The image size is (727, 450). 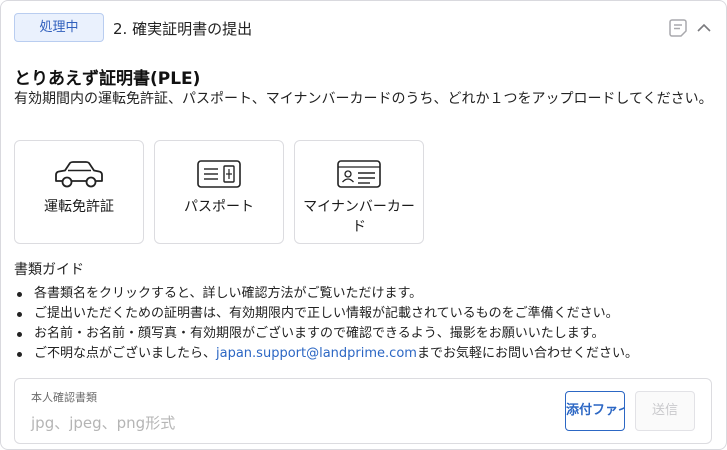 I want to click on guide-title: 書類ガイド, so click(x=49, y=270).